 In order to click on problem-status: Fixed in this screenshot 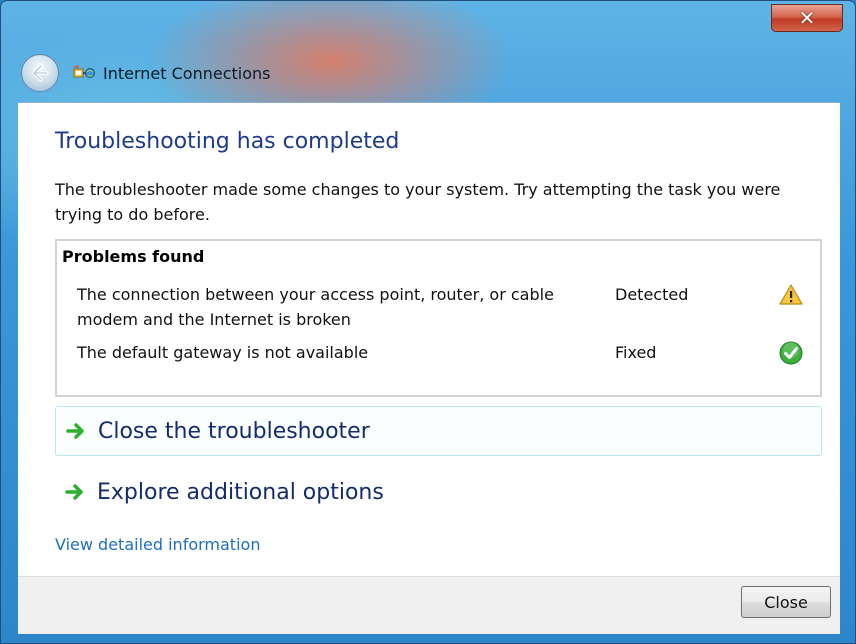, I will do `click(636, 352)`.